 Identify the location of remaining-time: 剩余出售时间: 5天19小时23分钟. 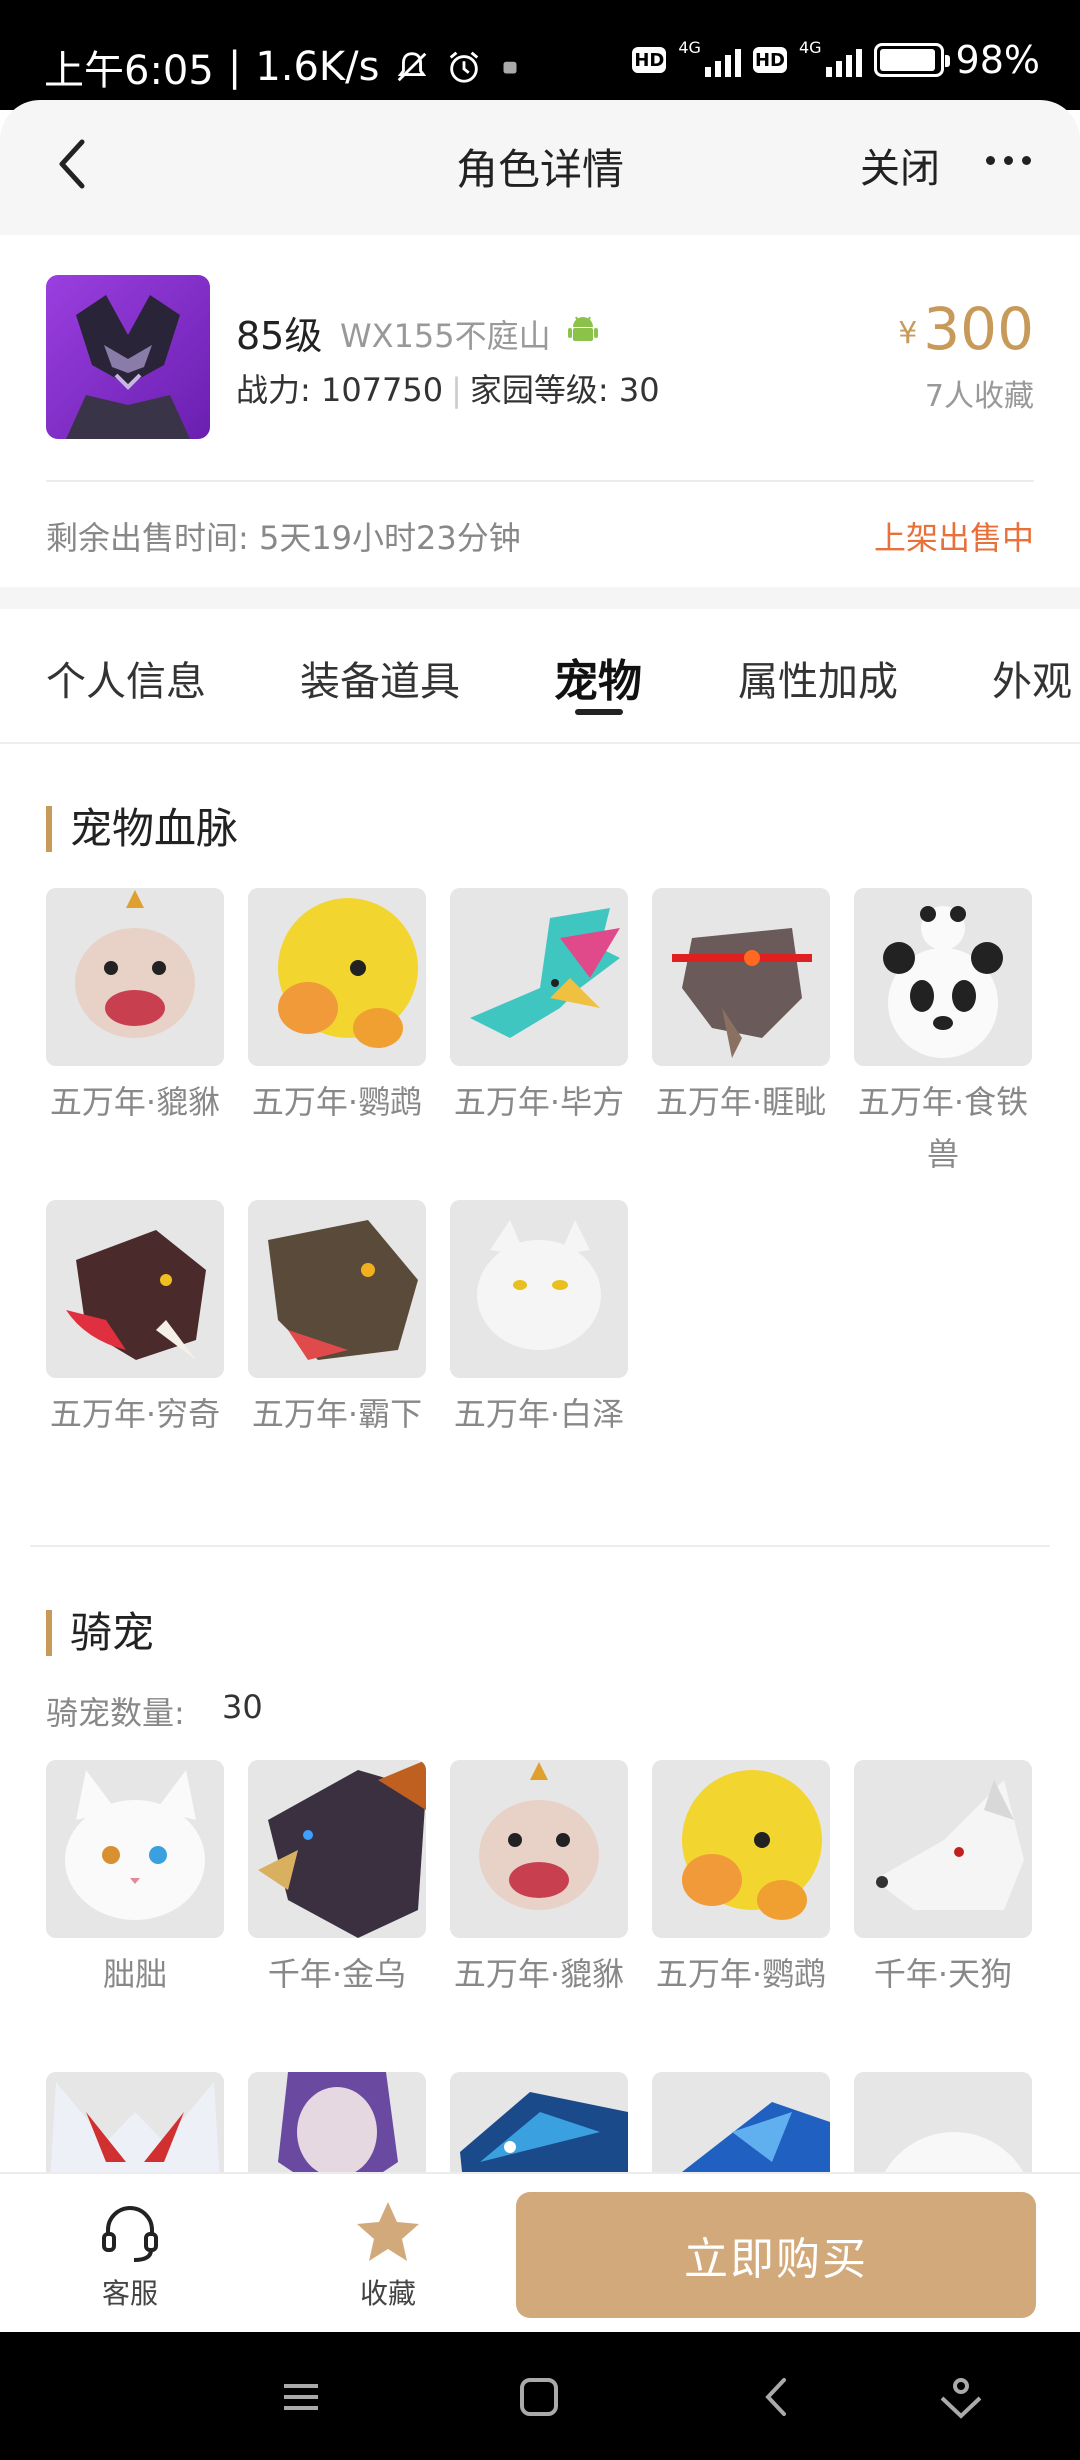
(283, 538).